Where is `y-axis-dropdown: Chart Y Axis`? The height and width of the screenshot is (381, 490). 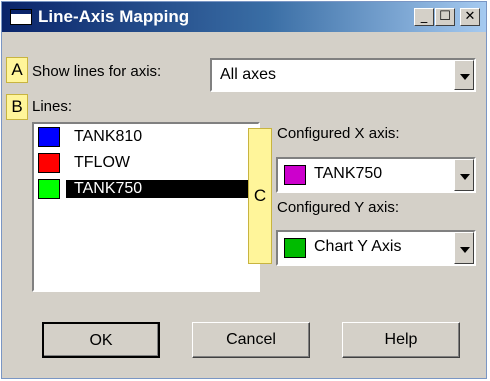
y-axis-dropdown: Chart Y Axis is located at coordinates (376, 248).